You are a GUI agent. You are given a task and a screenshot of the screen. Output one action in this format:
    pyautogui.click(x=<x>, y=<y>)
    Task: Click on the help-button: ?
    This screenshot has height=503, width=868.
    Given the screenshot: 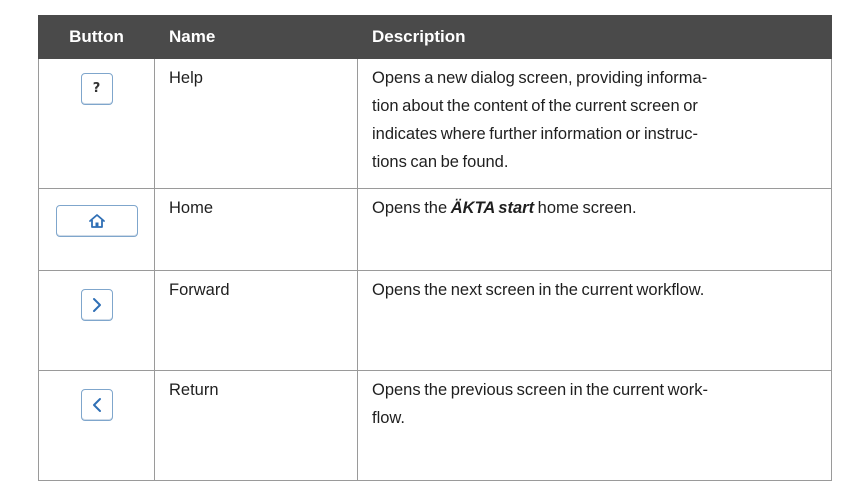 What is the action you would take?
    pyautogui.click(x=96, y=89)
    